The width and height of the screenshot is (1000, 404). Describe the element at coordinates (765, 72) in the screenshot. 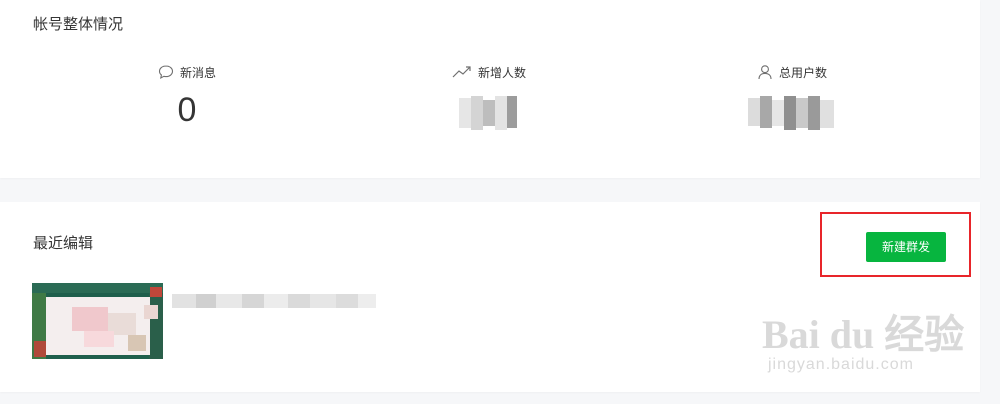

I see `user-icon` at that location.